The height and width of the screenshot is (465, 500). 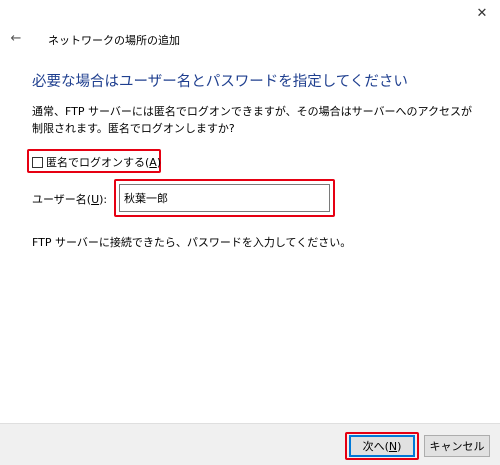 What do you see at coordinates (382, 446) in the screenshot?
I see `next-button: 次へ(N)` at bounding box center [382, 446].